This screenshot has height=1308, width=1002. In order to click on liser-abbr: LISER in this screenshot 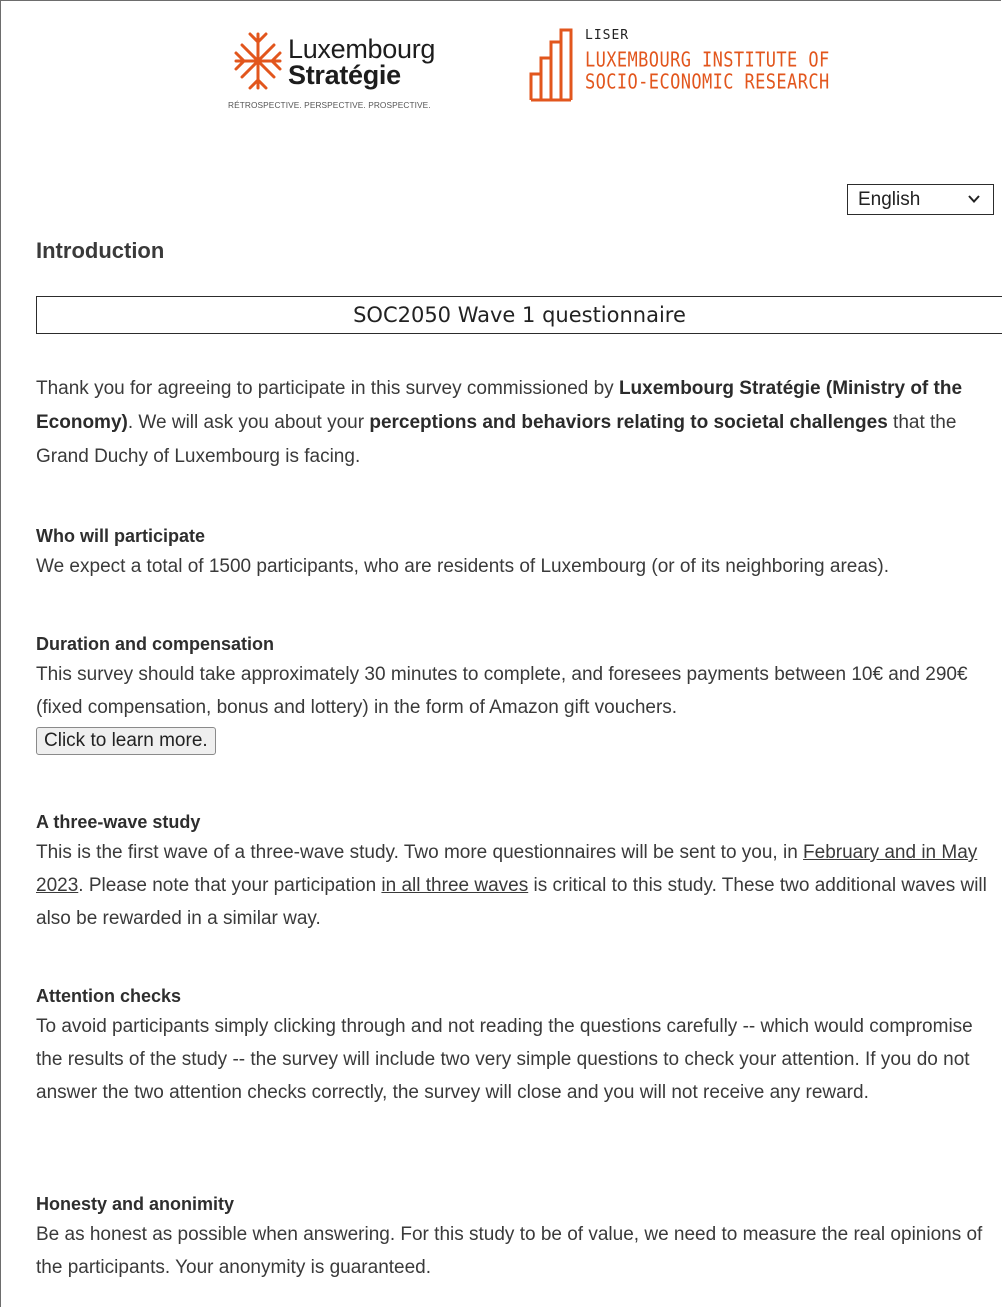, I will do `click(607, 35)`.